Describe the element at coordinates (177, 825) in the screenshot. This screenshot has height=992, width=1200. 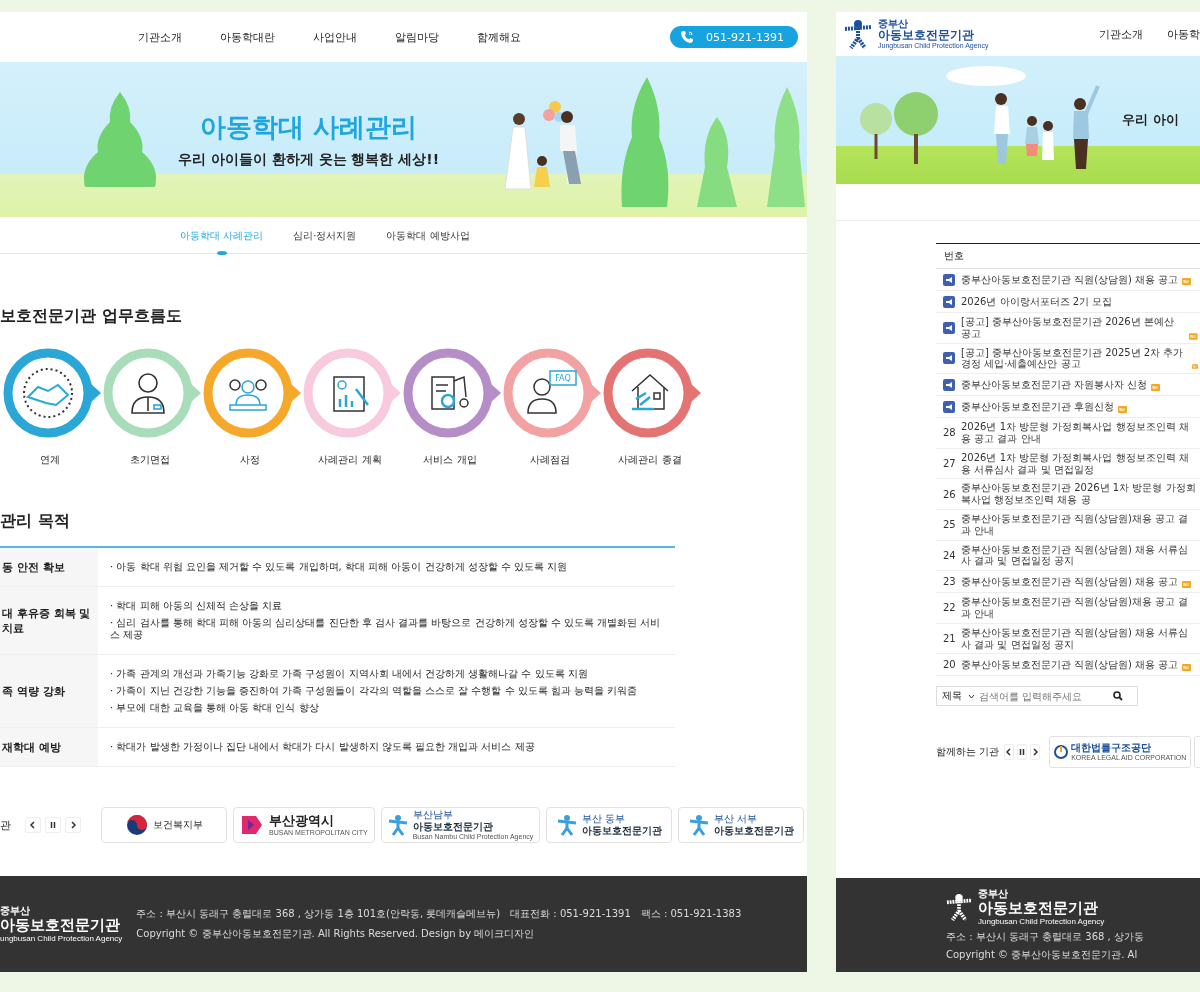
I see `logo-name: 보건복지부` at that location.